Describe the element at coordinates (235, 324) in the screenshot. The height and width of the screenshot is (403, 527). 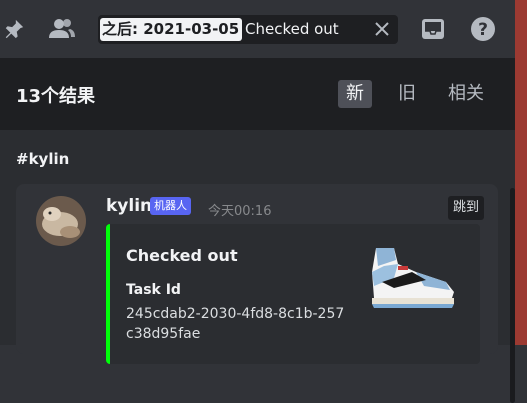
I see `embed-field-value: 245cdab2-2030-4fd8-8c1b-257c38d95fae` at that location.